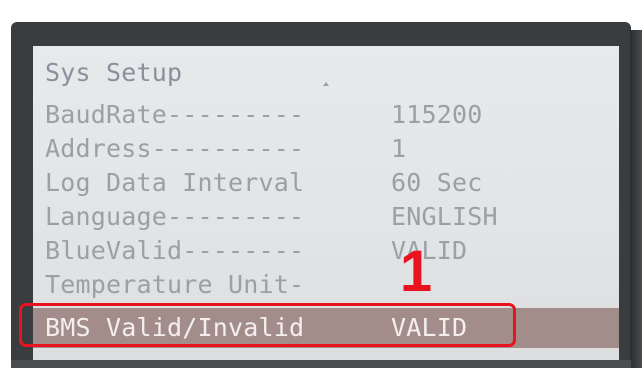  What do you see at coordinates (326, 115) in the screenshot?
I see `menu-item-baudrate: BaudRate--------- 115200` at bounding box center [326, 115].